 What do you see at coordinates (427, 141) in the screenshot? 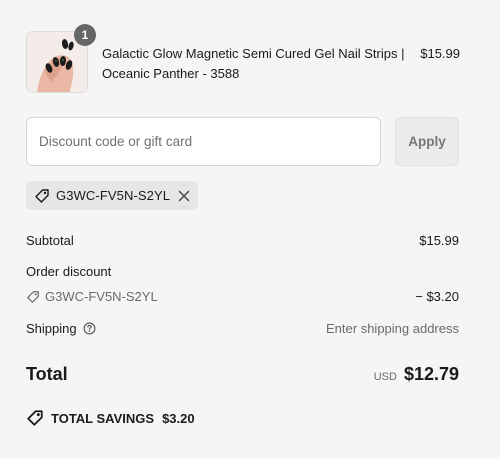
I see `apply-discount-button: Apply` at bounding box center [427, 141].